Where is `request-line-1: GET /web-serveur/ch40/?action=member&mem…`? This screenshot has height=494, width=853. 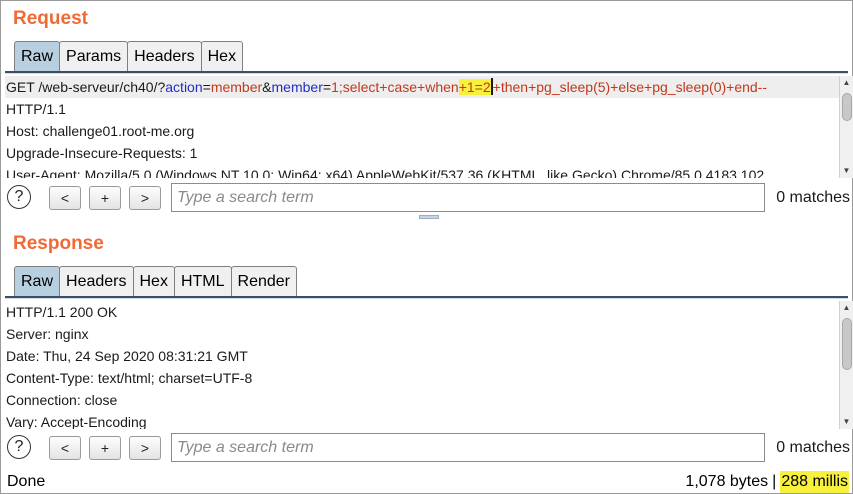 request-line-1: GET /web-serveur/ch40/?action=member&mem… is located at coordinates (422, 87).